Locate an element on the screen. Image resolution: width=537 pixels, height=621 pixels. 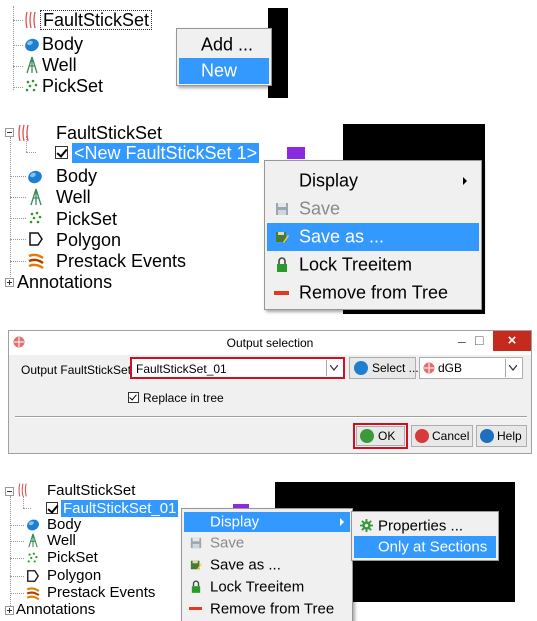
help-icon is located at coordinates (487, 436).